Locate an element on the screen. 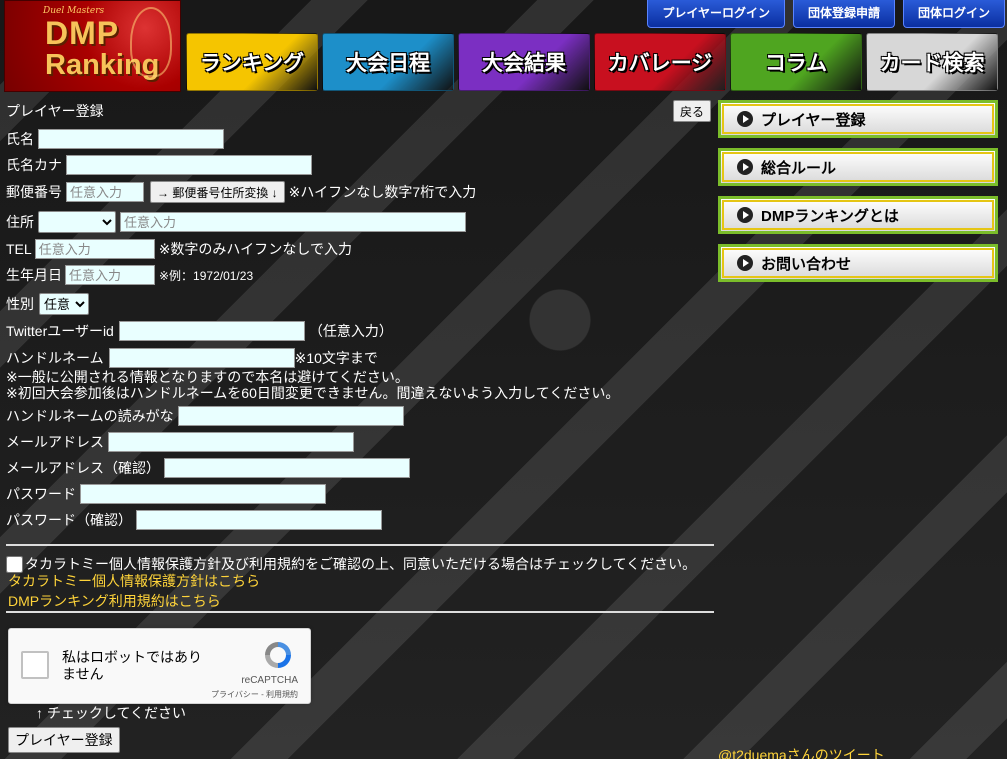  handle-reading-input is located at coordinates (290, 416).